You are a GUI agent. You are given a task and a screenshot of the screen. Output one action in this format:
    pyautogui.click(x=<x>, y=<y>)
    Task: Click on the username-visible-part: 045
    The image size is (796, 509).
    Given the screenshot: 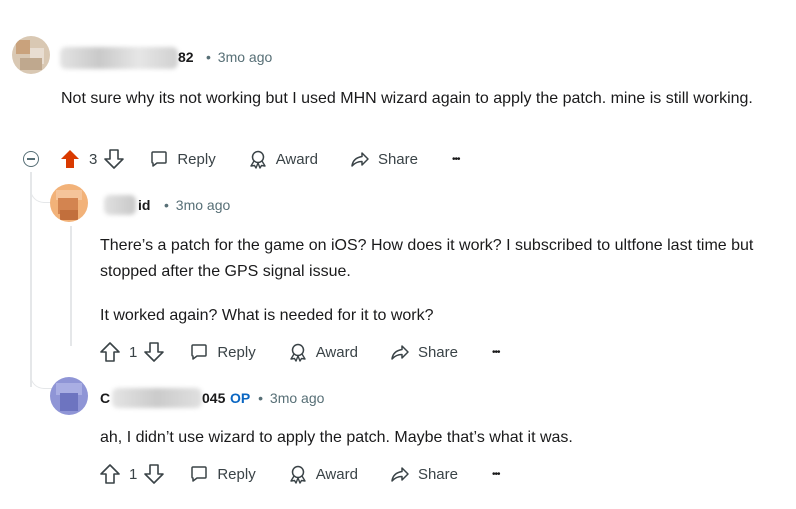 What is the action you would take?
    pyautogui.click(x=213, y=398)
    